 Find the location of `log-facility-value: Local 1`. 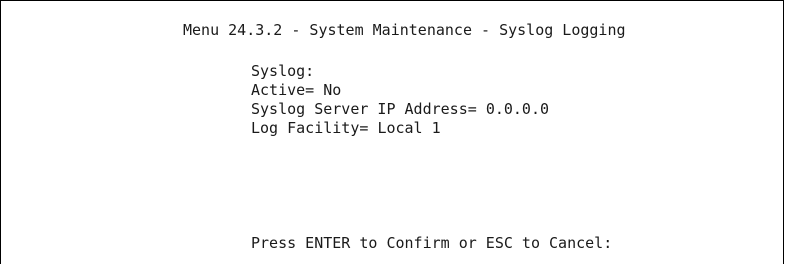

log-facility-value: Local 1 is located at coordinates (408, 128).